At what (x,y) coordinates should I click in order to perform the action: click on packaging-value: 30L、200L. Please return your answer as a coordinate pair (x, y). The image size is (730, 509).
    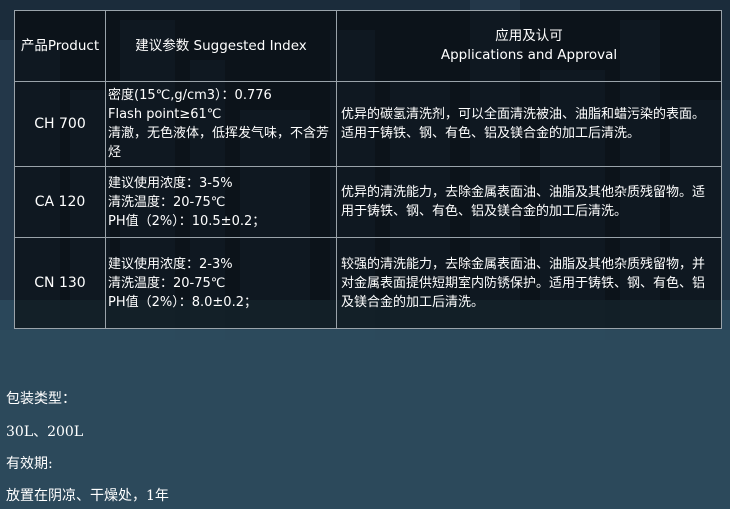
    Looking at the image, I should click on (45, 432).